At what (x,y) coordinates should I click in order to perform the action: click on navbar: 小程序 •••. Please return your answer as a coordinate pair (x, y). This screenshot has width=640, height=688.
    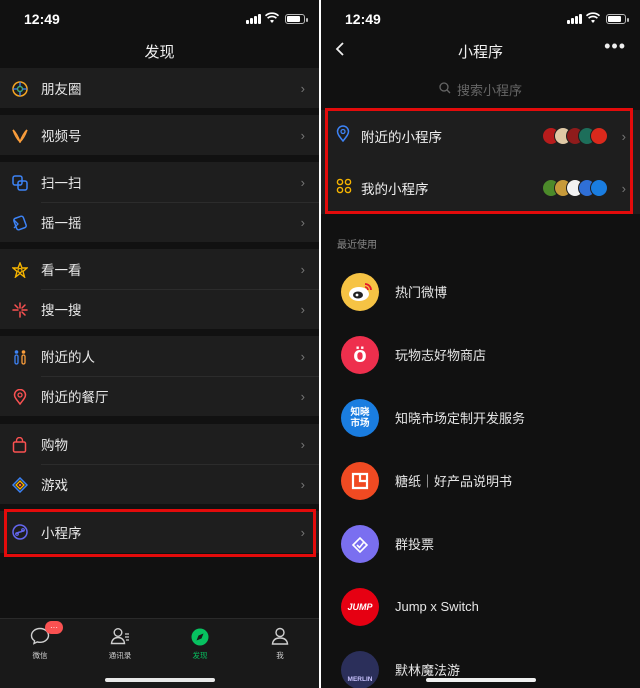
    Looking at the image, I should click on (480, 51).